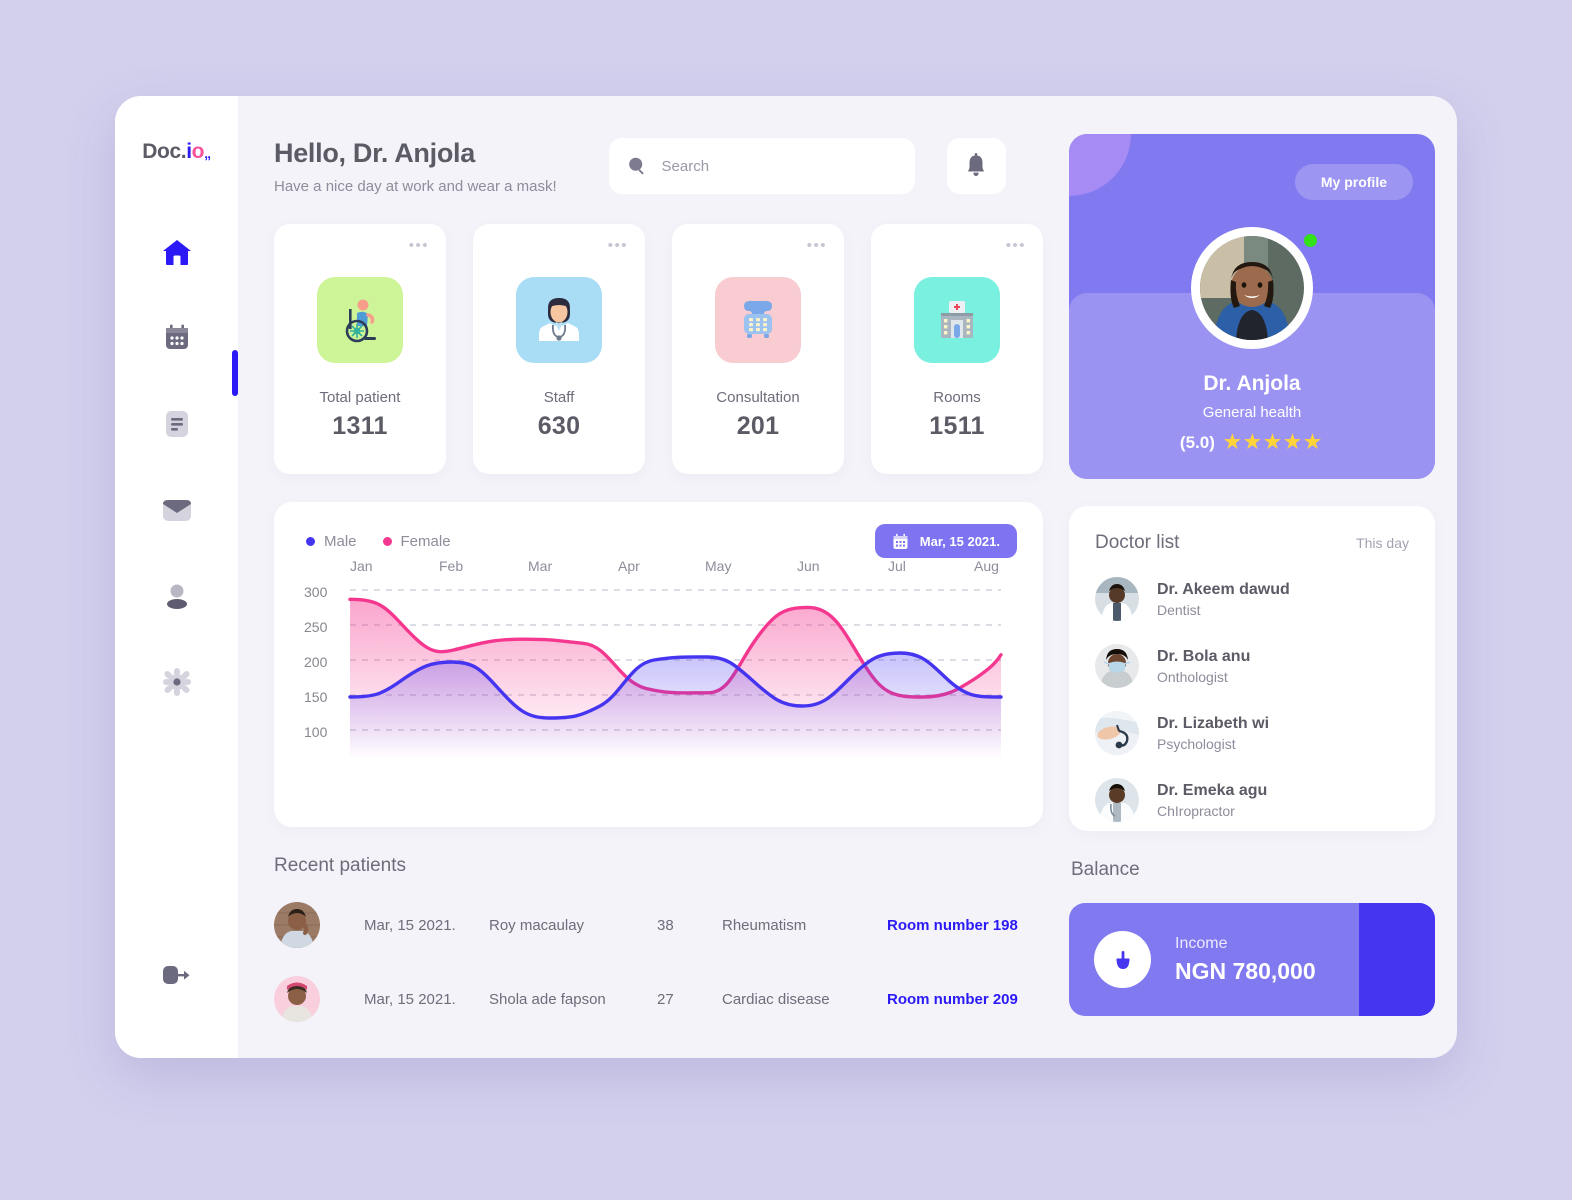 The width and height of the screenshot is (1572, 1200). What do you see at coordinates (310, 541) in the screenshot?
I see `legend-dot-male` at bounding box center [310, 541].